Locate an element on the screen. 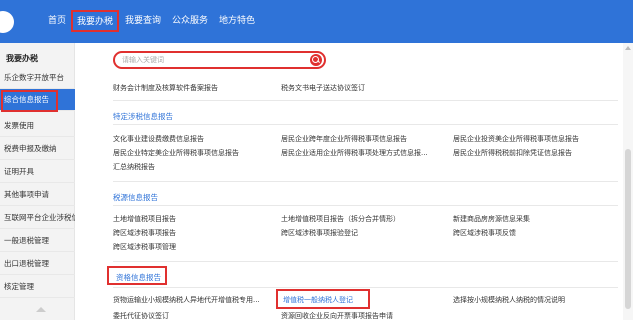 The height and width of the screenshot is (320, 633). sidebar-item-other-request: 其他事项申请 is located at coordinates (37, 195).